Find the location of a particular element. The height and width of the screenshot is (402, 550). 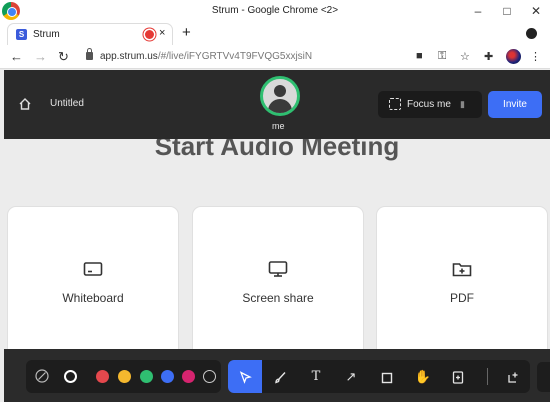

back-icon: ← is located at coordinates (16, 56).